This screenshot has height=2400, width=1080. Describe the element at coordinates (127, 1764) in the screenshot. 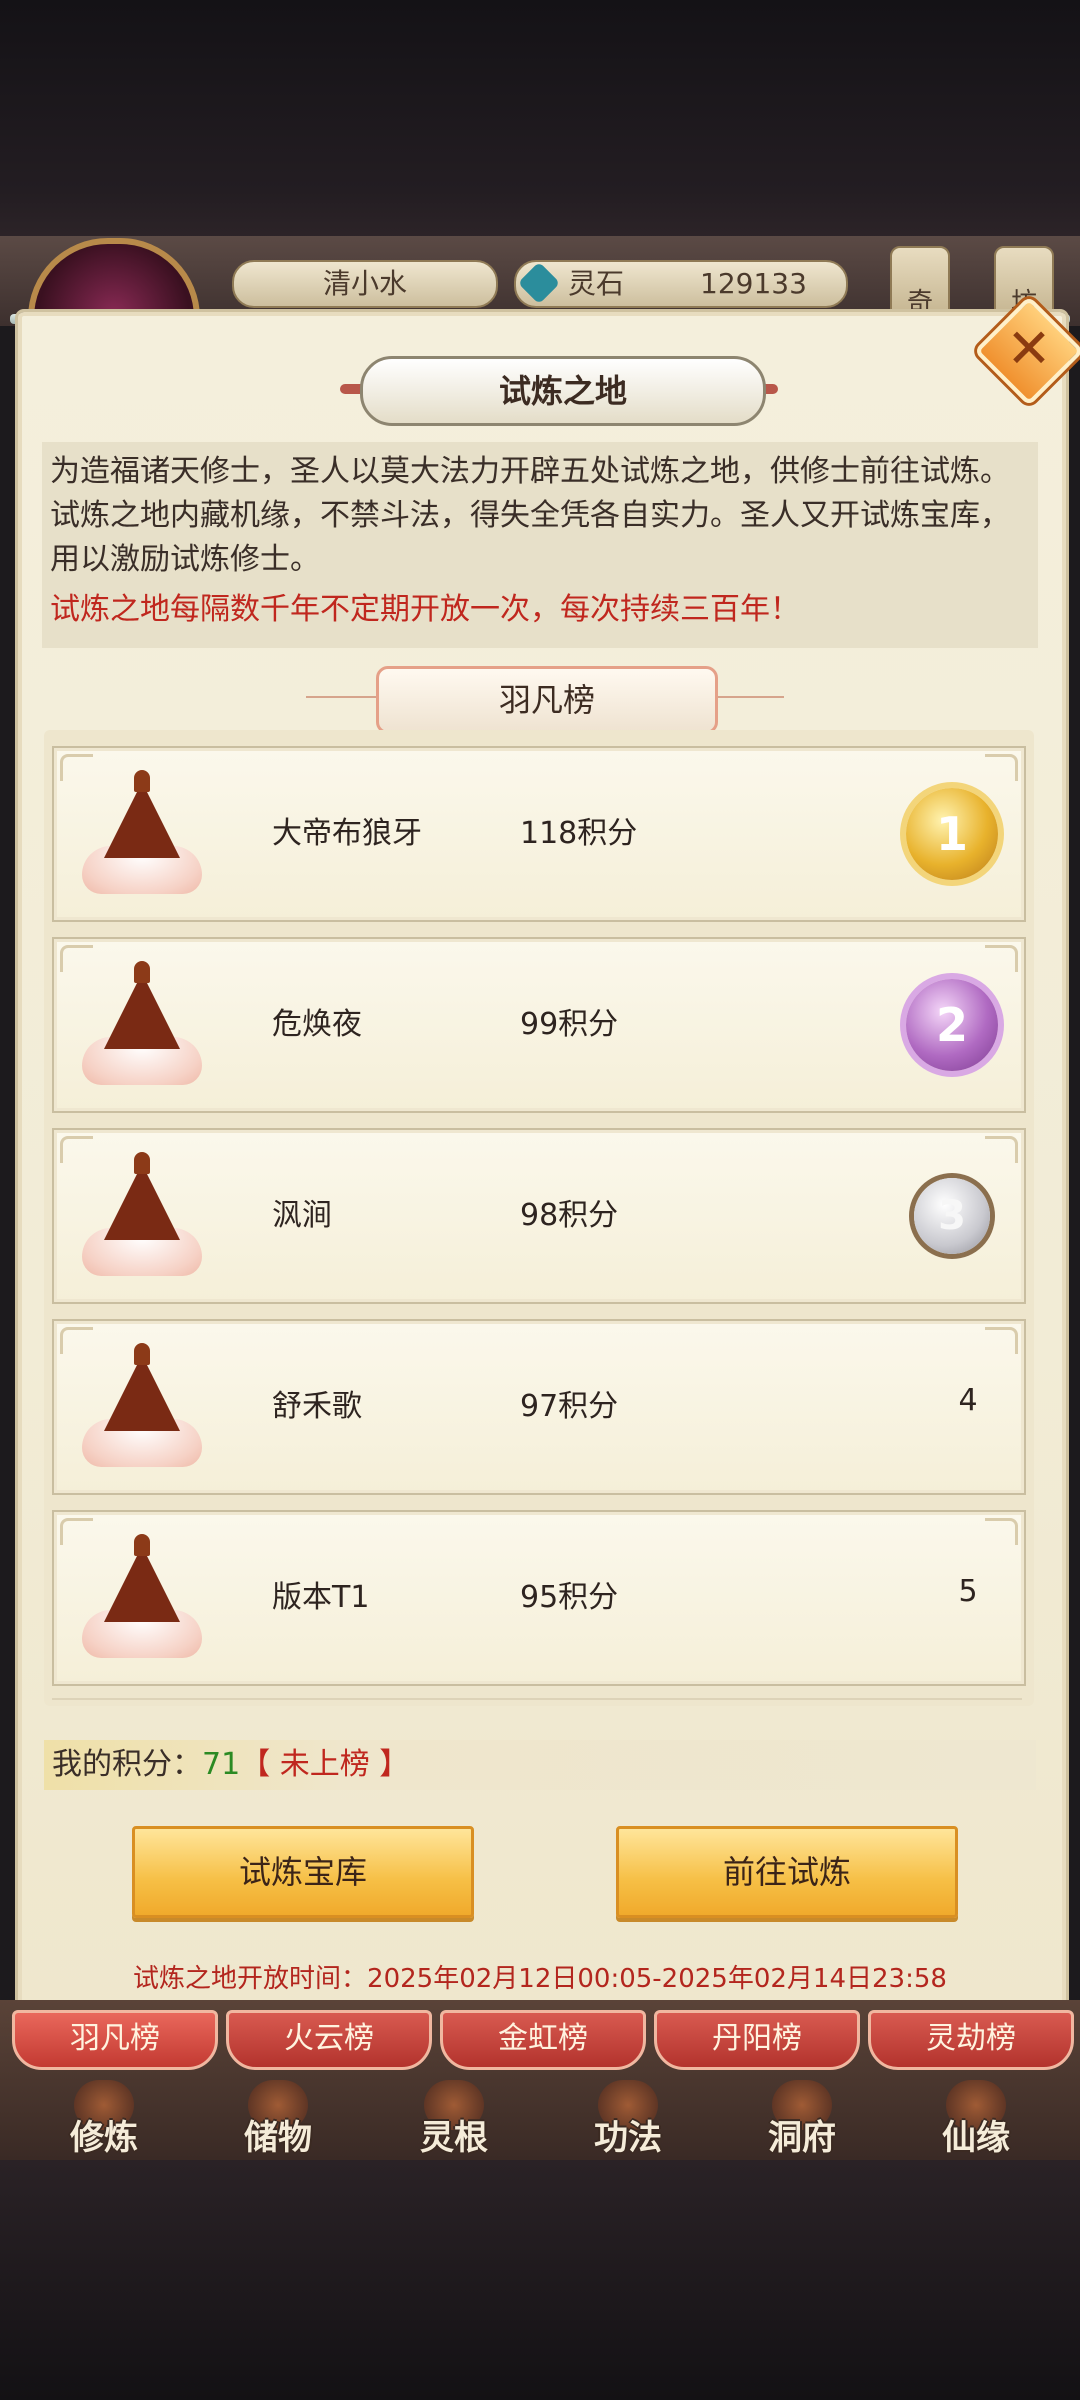

I see `my-score-label: 我的积分：` at that location.